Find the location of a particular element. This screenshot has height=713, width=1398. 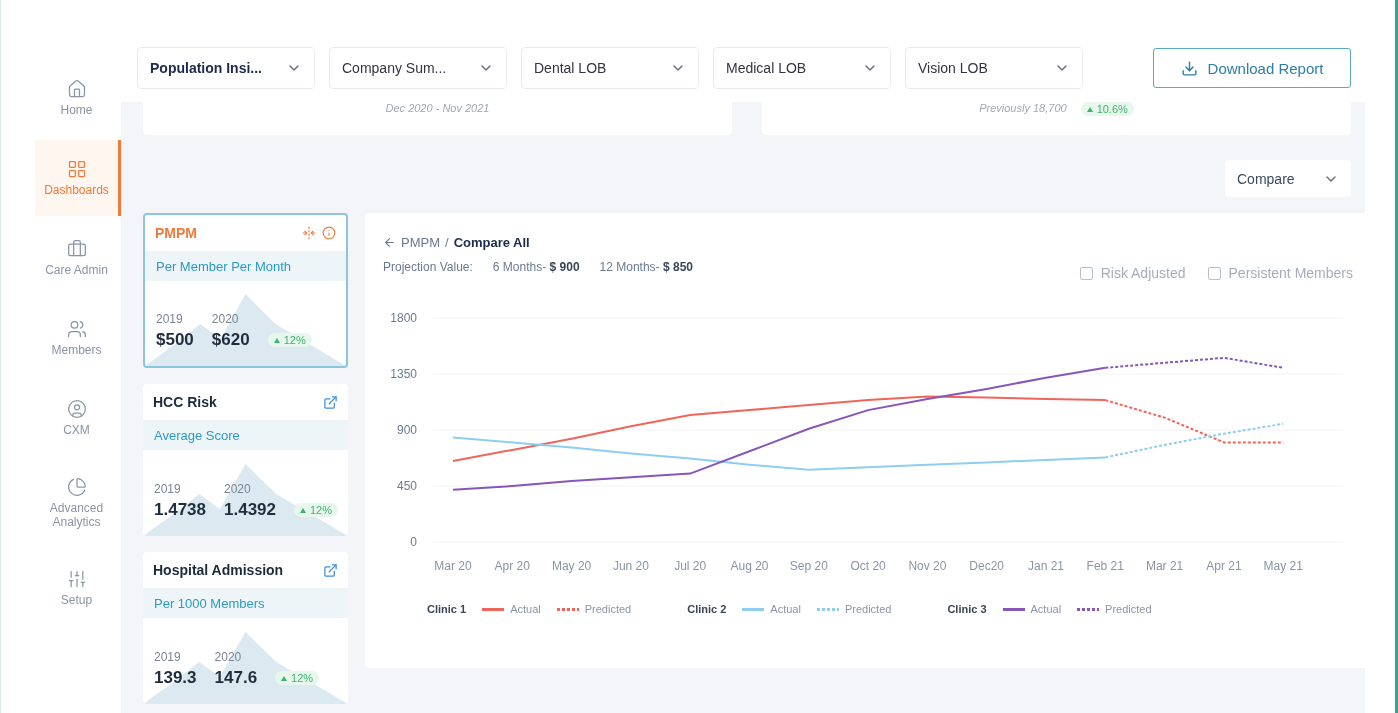

card-subtitle: Per Member Per Month is located at coordinates (245, 266).